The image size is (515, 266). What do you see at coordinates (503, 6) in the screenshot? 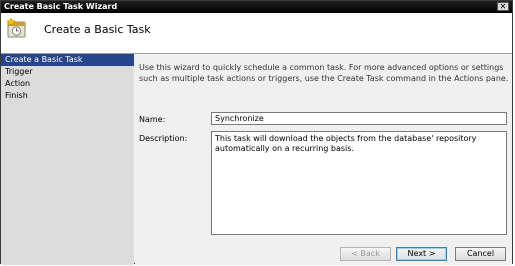
I see `close-button: ✕` at bounding box center [503, 6].